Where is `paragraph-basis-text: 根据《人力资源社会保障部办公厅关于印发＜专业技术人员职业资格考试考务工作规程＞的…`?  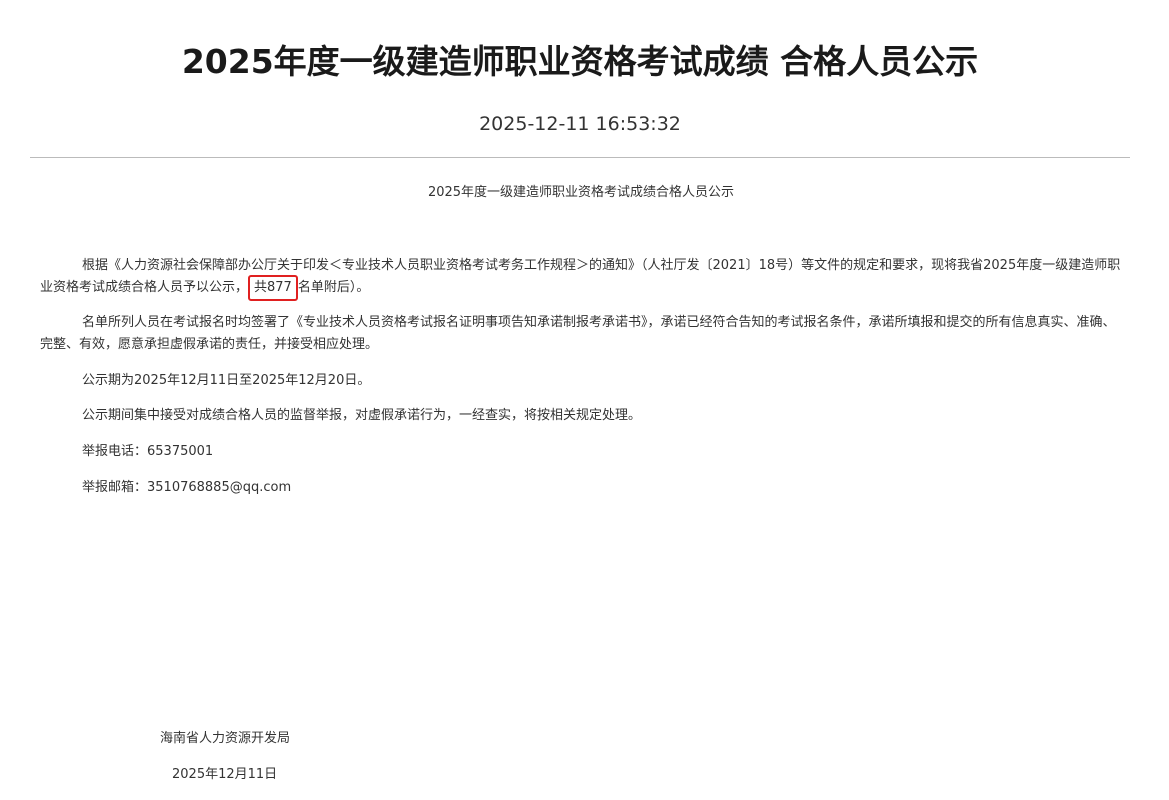
paragraph-basis-text: 根据《人力资源社会保障部办公厅关于印发＜专业技术人员职业资格考试考务工作规程＞的… is located at coordinates (580, 276).